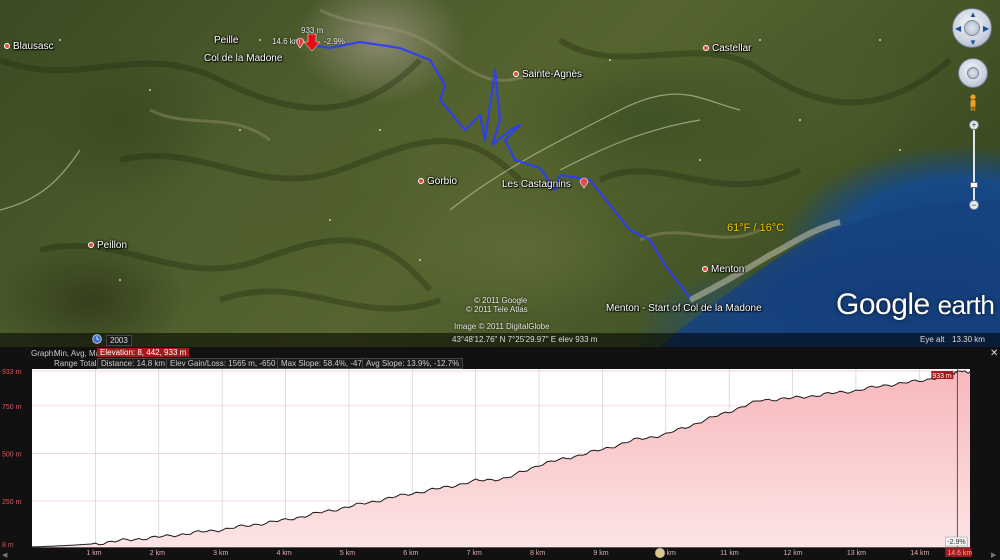 The height and width of the screenshot is (560, 1000). What do you see at coordinates (157, 553) in the screenshot?
I see `x-tick-label: 2 km` at bounding box center [157, 553].